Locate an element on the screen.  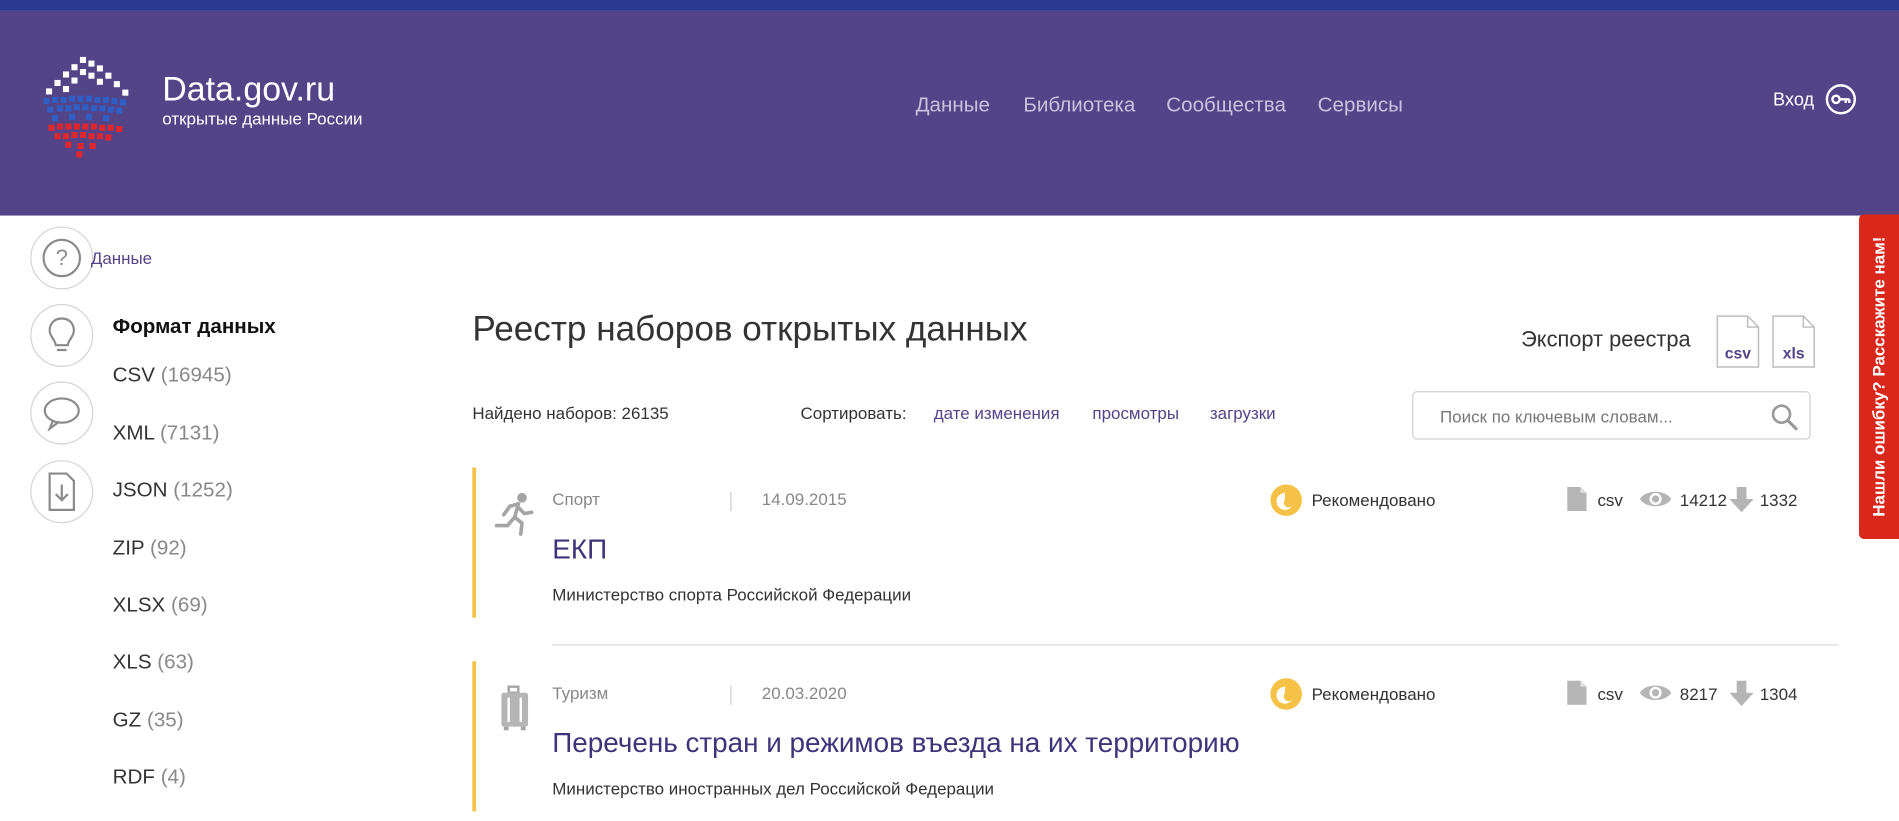
site-title: Data.gov.ru is located at coordinates (248, 89).